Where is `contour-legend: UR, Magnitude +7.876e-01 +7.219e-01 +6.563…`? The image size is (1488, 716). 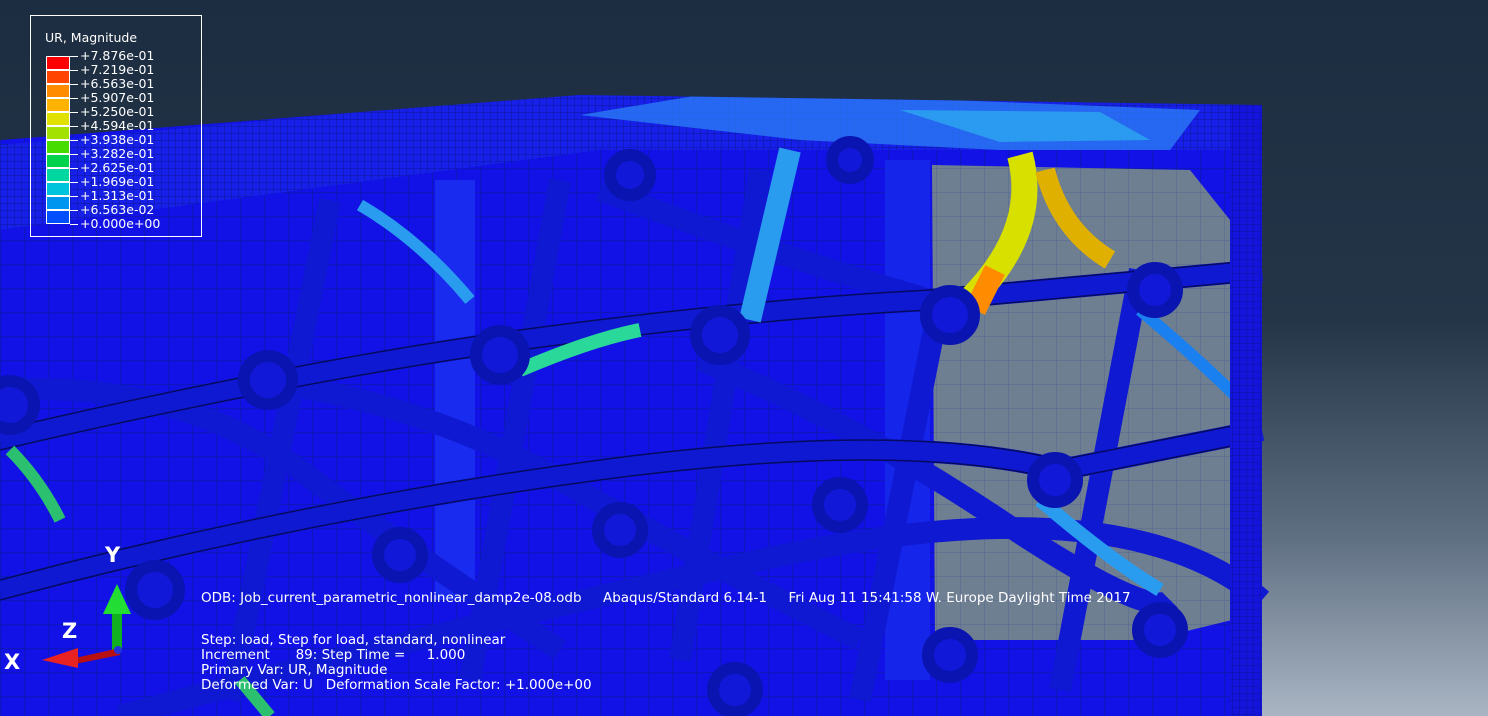
contour-legend: UR, Magnitude +7.876e-01 +7.219e-01 +6.563… is located at coordinates (116, 126).